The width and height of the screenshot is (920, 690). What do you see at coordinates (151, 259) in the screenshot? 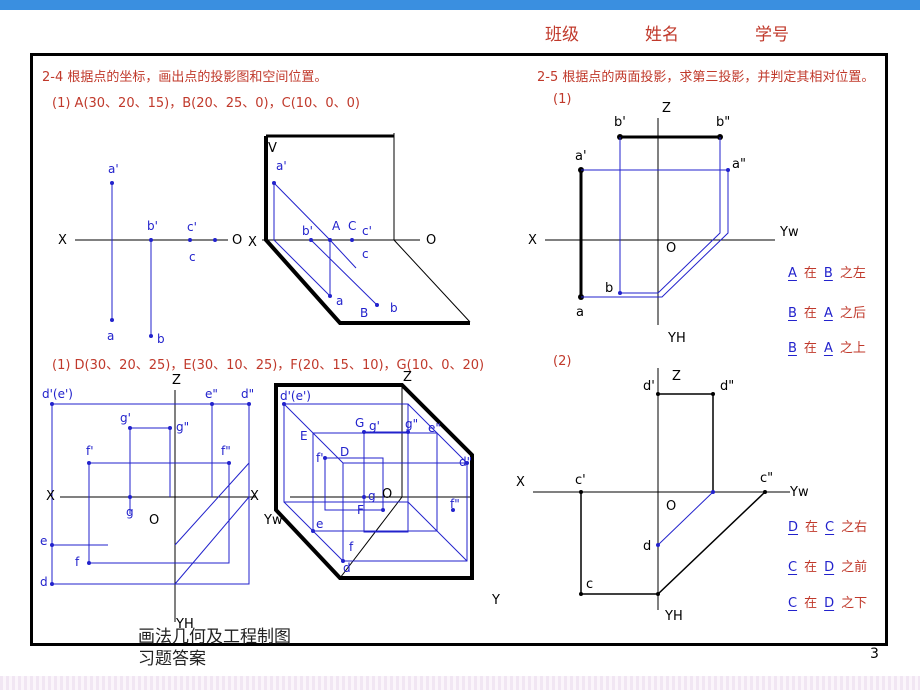
I see `drawing-2-4-1-projection` at bounding box center [151, 259].